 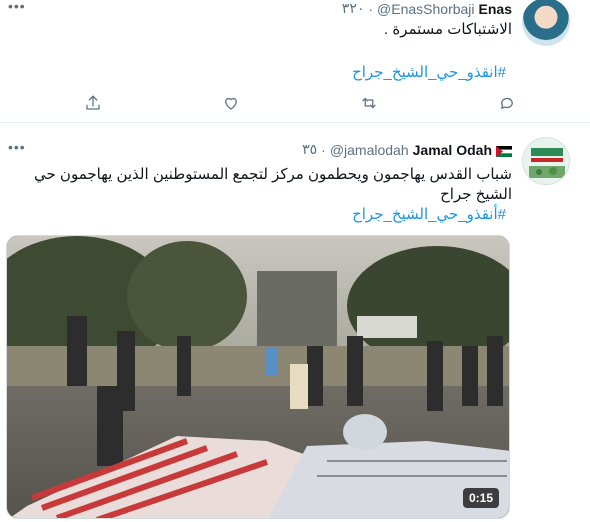 What do you see at coordinates (369, 103) in the screenshot?
I see `retweet-icon` at bounding box center [369, 103].